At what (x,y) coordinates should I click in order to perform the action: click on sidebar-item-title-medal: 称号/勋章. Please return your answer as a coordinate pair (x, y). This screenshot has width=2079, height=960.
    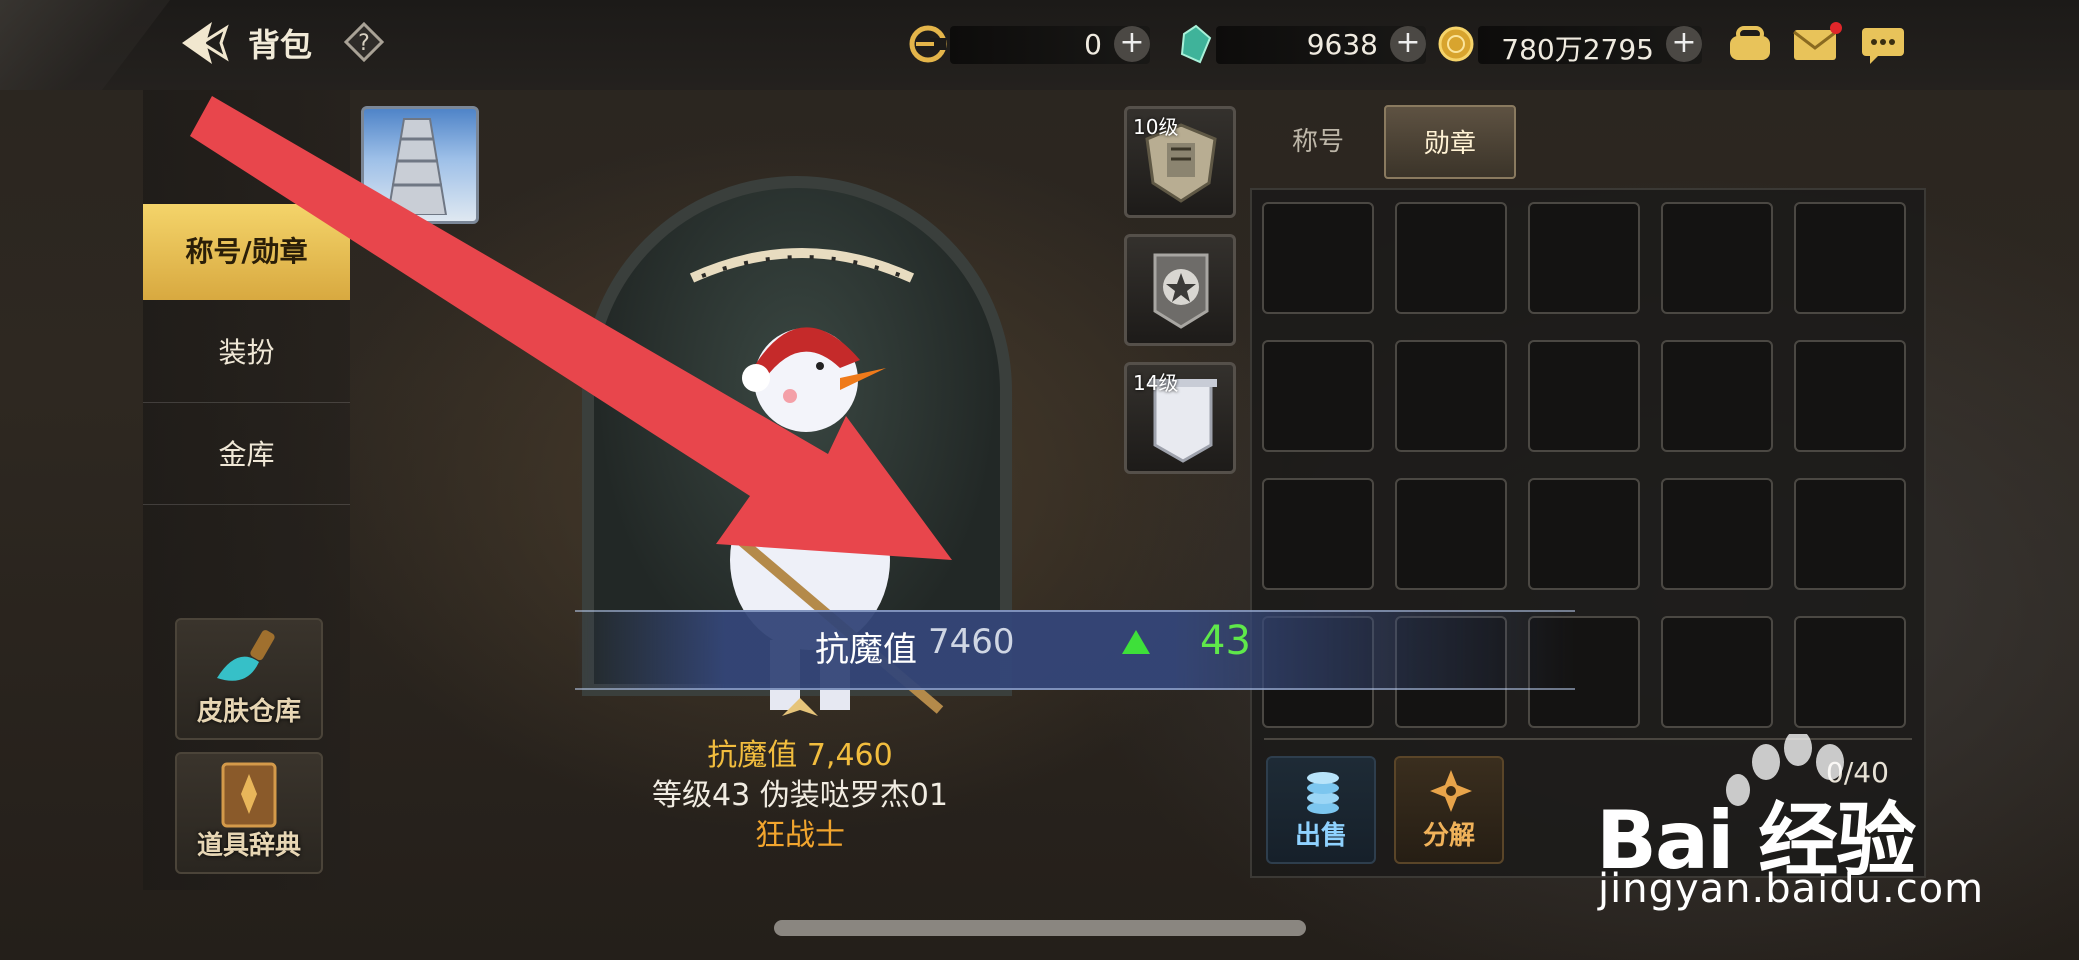
    Looking at the image, I should click on (246, 252).